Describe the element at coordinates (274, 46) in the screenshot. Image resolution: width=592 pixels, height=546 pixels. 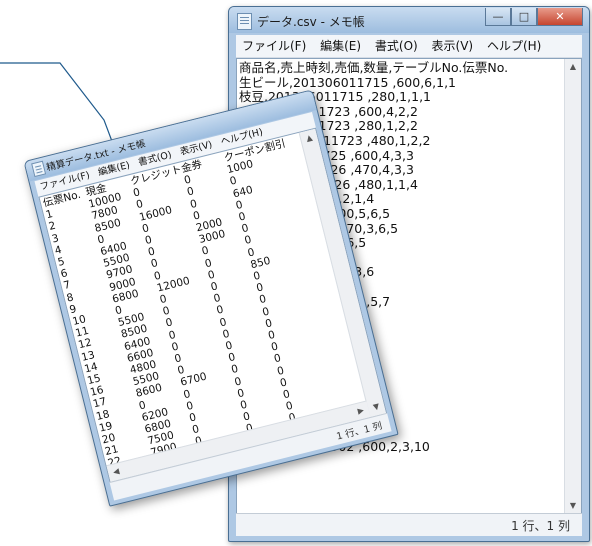
I see `menu-file: ファイル(F)` at that location.